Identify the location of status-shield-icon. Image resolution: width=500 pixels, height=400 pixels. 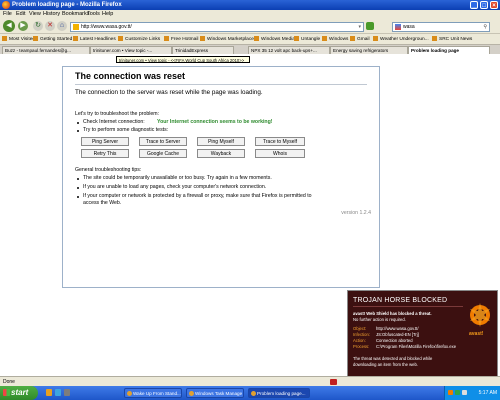
(333, 382).